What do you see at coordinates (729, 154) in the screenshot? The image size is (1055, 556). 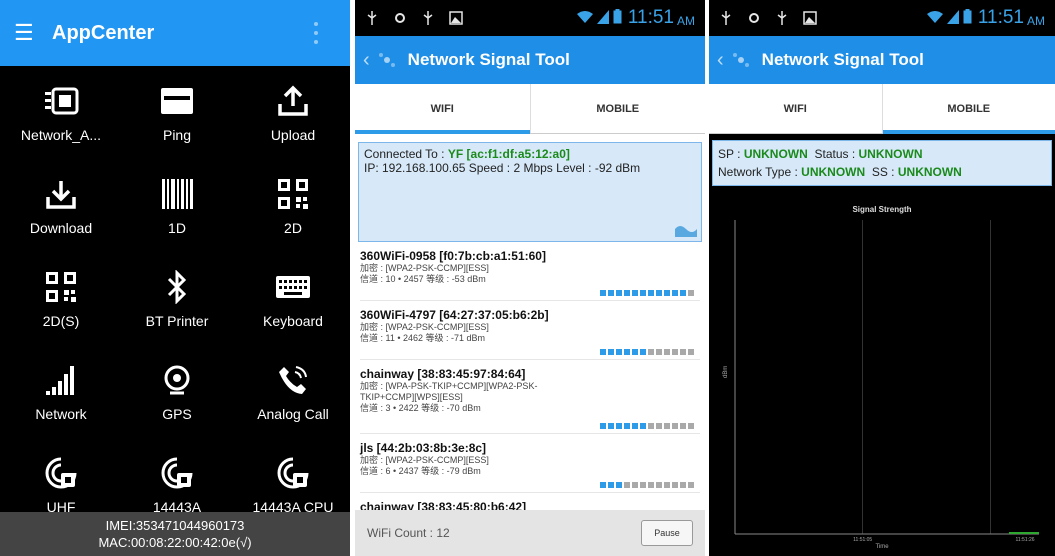 I see `sp-label: SP :` at bounding box center [729, 154].